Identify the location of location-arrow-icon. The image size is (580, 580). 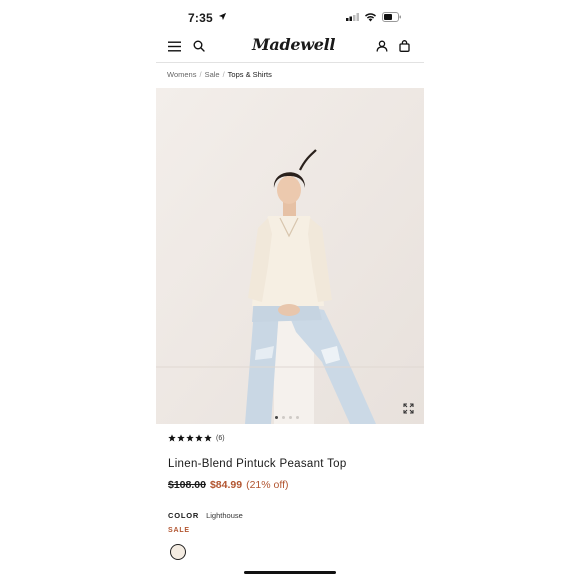
(222, 16).